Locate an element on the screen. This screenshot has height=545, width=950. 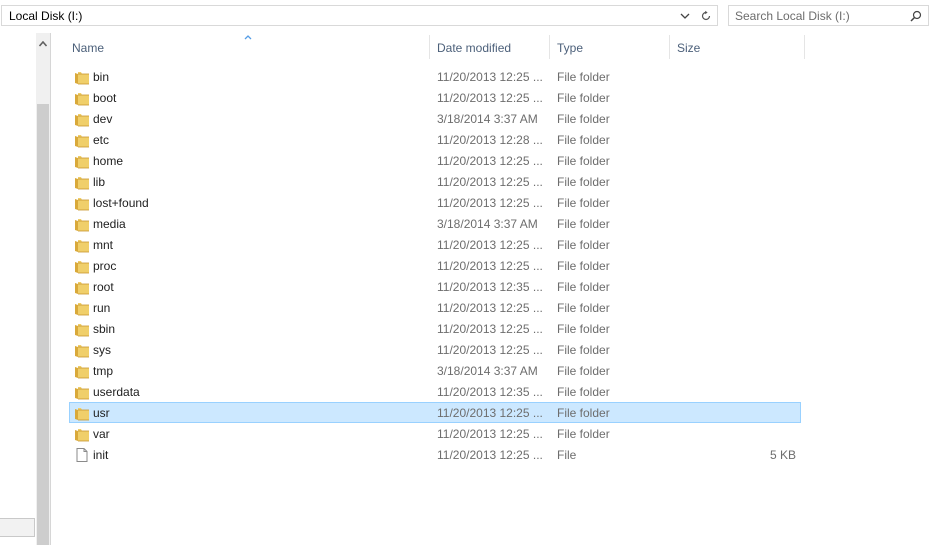
file-row: sbin 11/20/2013 12:25 ... File folder is located at coordinates (435, 328).